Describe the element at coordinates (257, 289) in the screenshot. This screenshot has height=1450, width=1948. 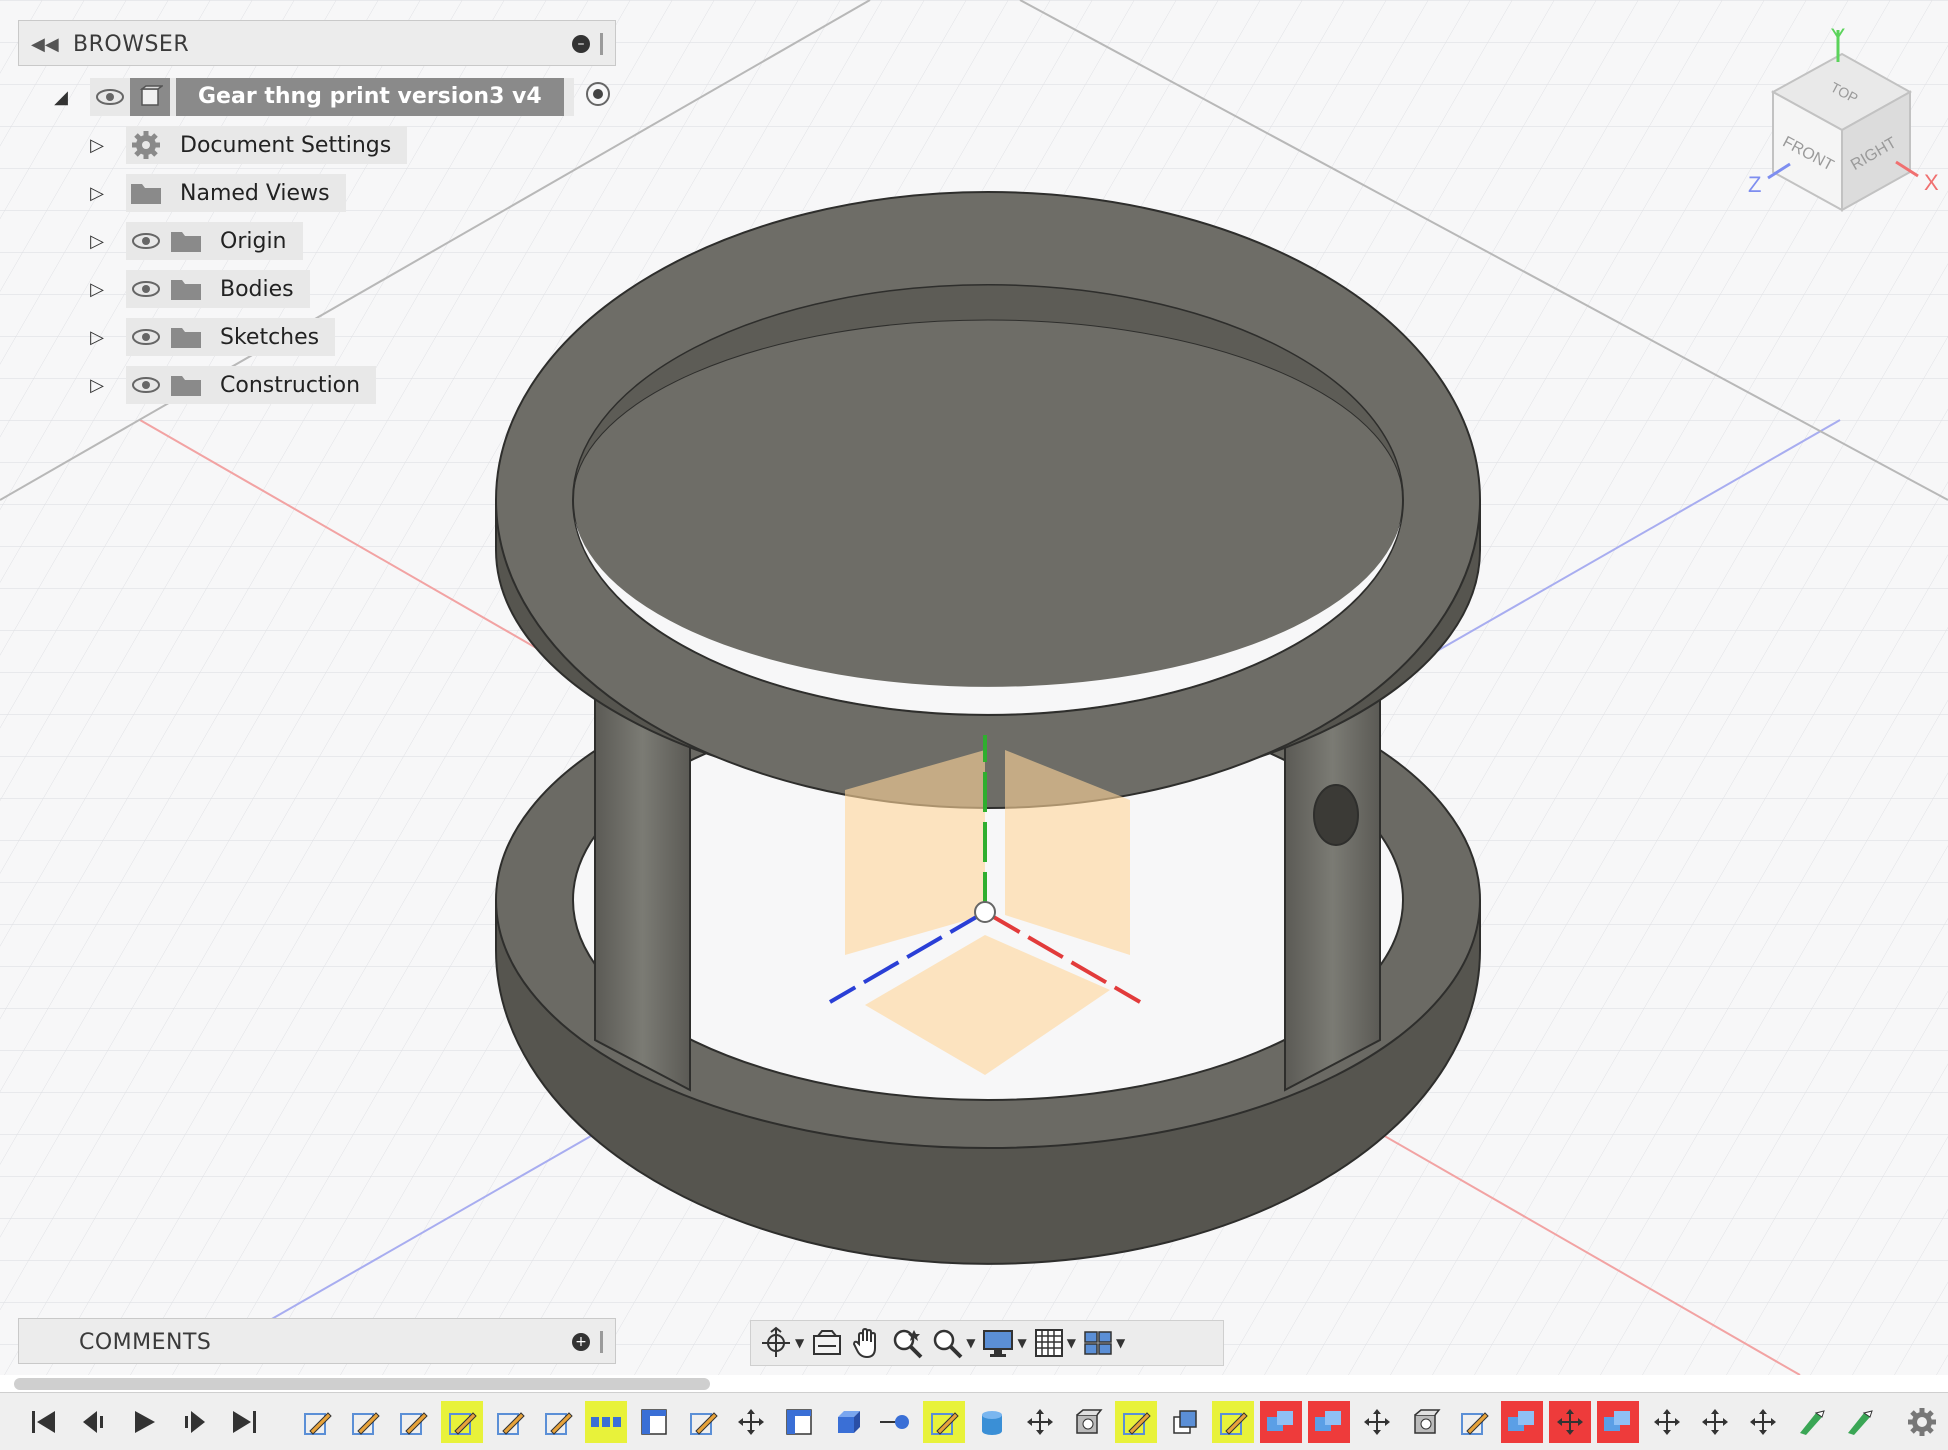
I see `tree-item-label: Bodies` at that location.